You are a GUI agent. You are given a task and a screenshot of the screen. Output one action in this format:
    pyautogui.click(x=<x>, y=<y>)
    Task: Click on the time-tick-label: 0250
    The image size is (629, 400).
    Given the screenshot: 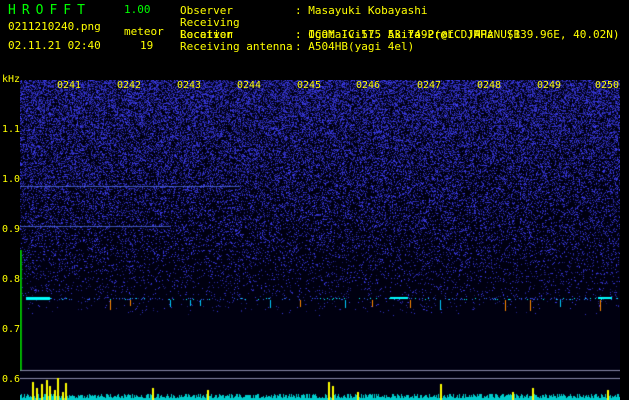 What is the action you would take?
    pyautogui.click(x=607, y=85)
    